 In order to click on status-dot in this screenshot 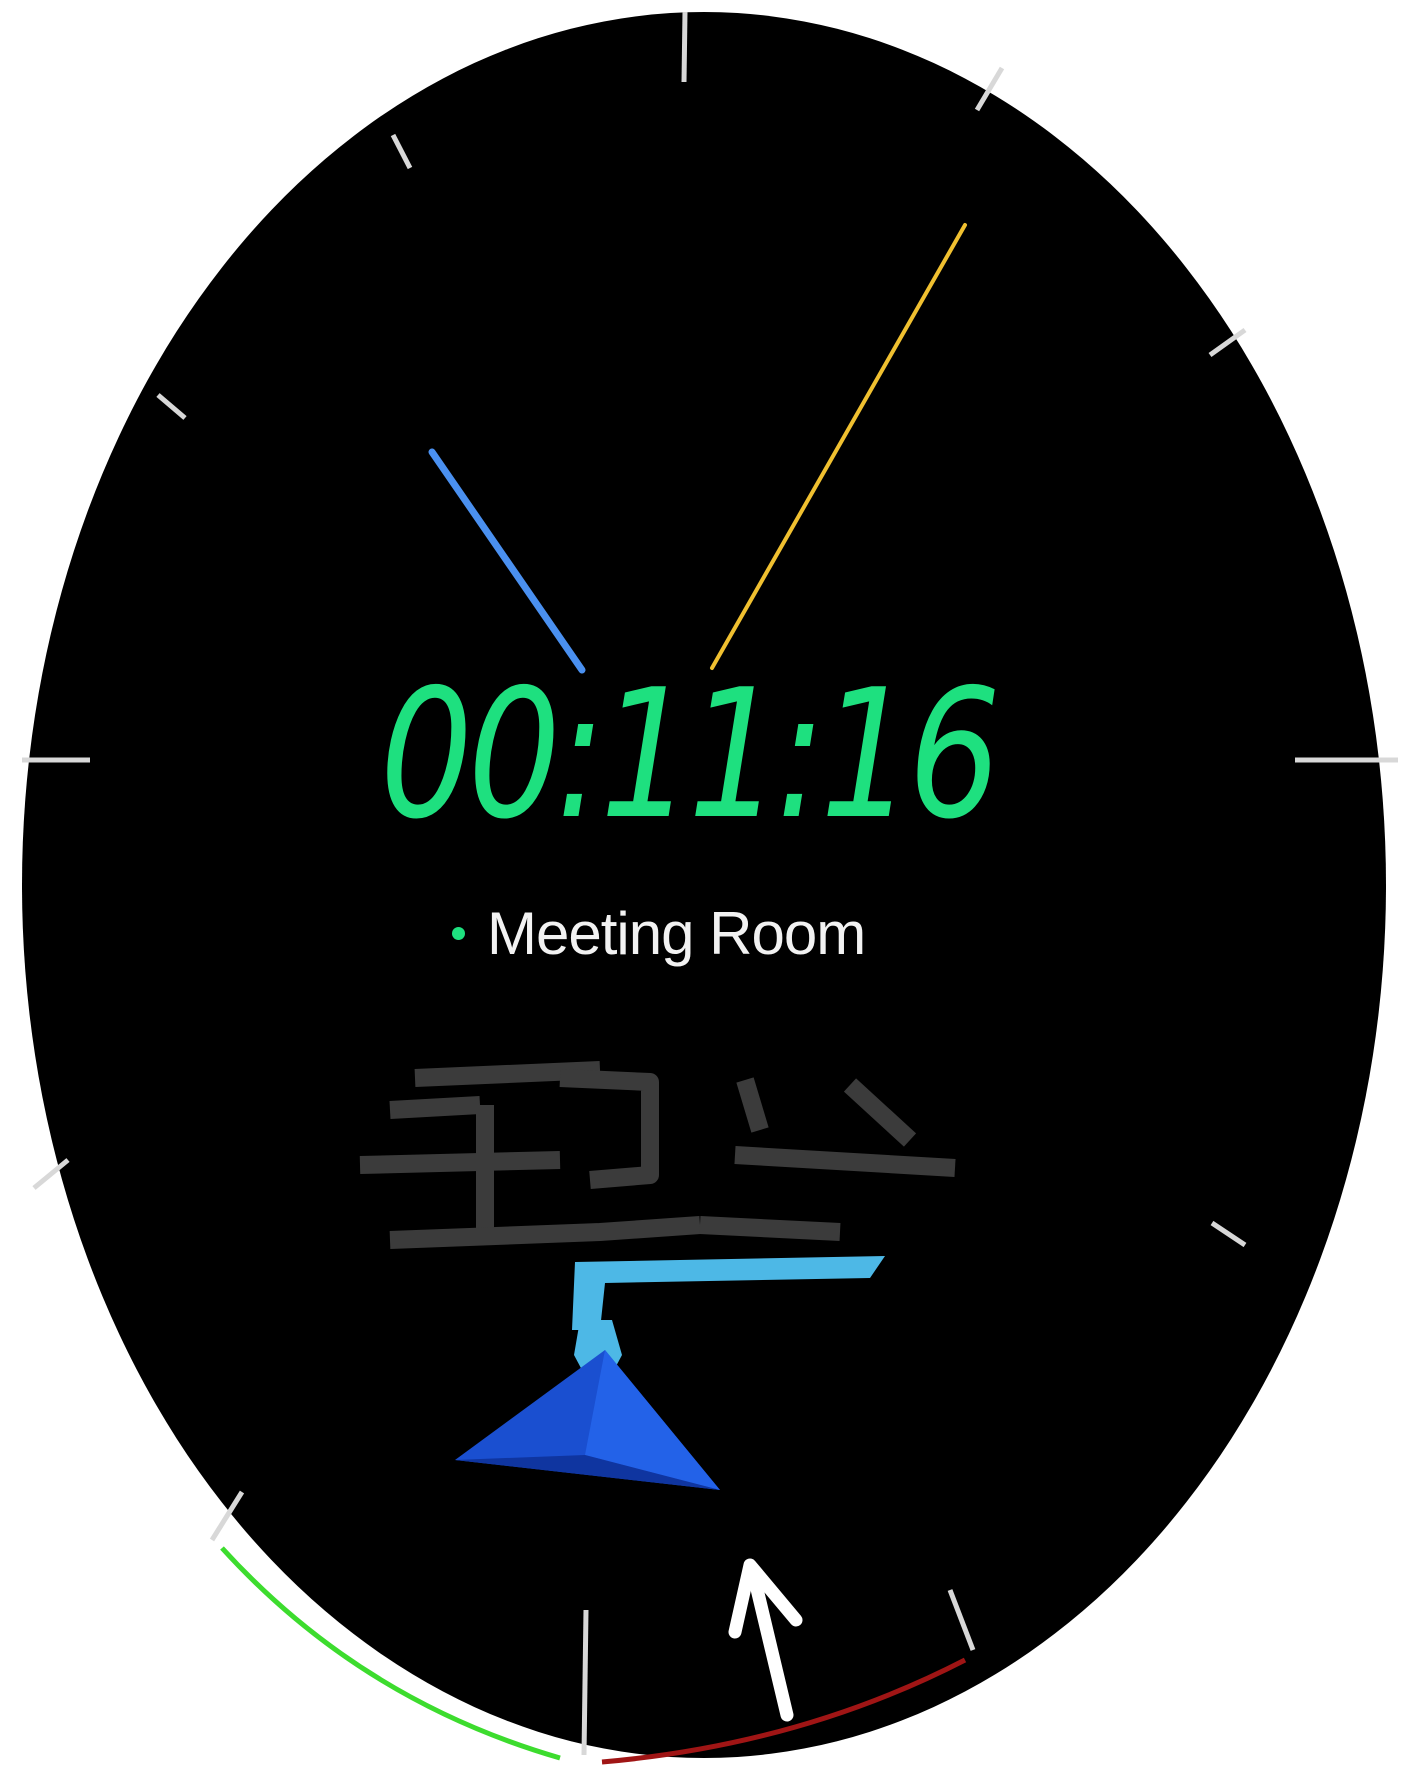, I will do `click(458, 933)`.